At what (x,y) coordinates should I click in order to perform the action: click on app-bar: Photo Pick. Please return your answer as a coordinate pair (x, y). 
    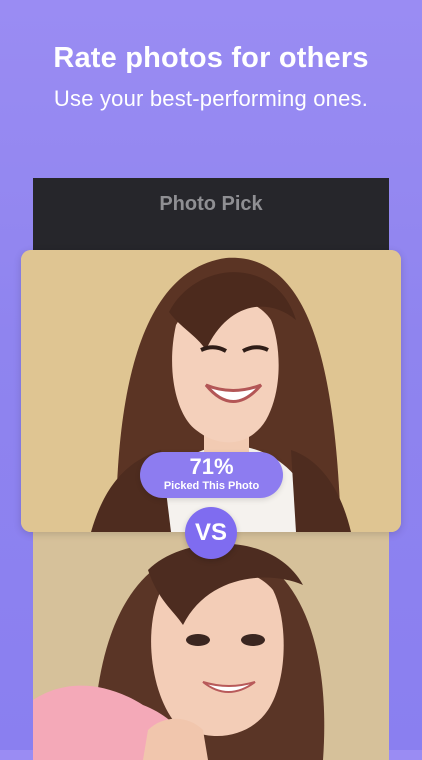
    Looking at the image, I should click on (211, 214).